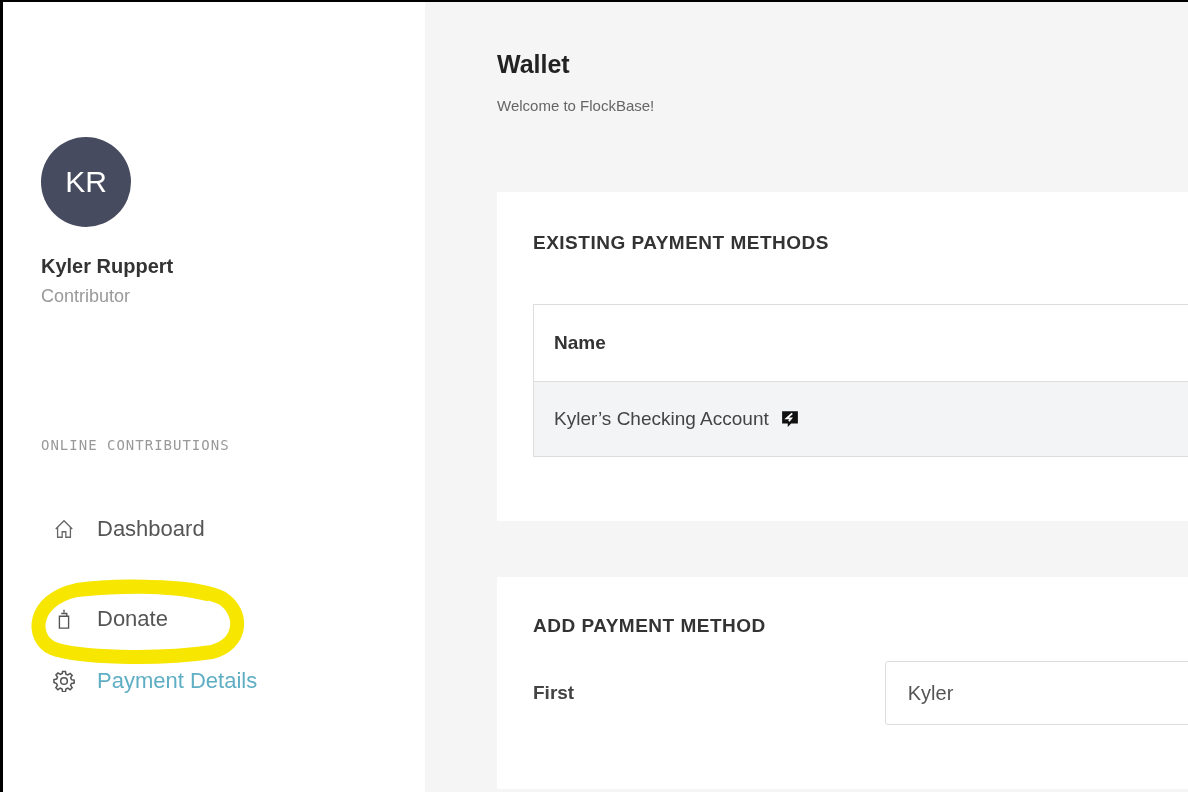 Image resolution: width=1188 pixels, height=792 pixels. What do you see at coordinates (860, 419) in the screenshot?
I see `table-cell: Kyler’s Checking Account` at bounding box center [860, 419].